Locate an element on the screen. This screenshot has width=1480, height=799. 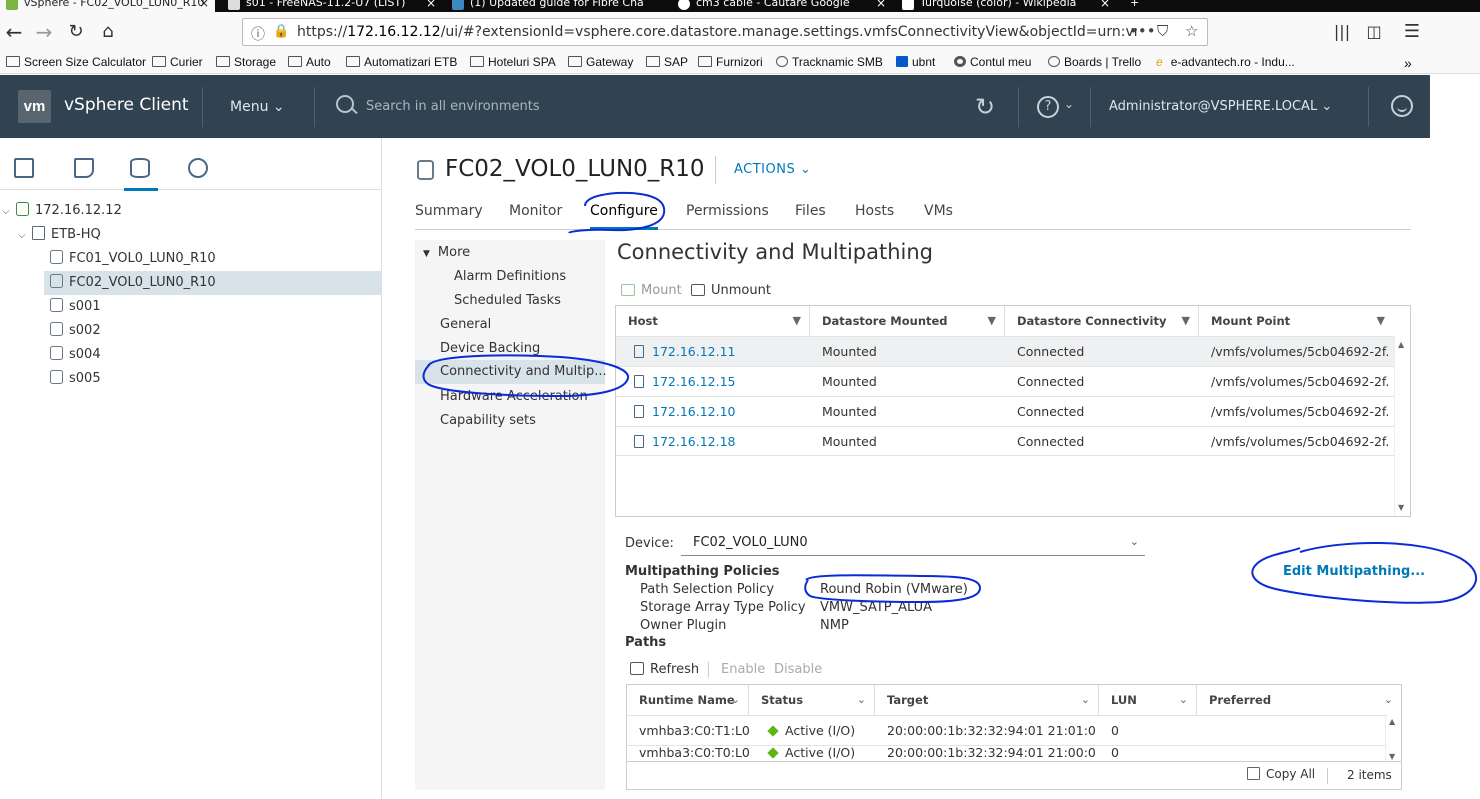
disable-button: Disable is located at coordinates (798, 669).